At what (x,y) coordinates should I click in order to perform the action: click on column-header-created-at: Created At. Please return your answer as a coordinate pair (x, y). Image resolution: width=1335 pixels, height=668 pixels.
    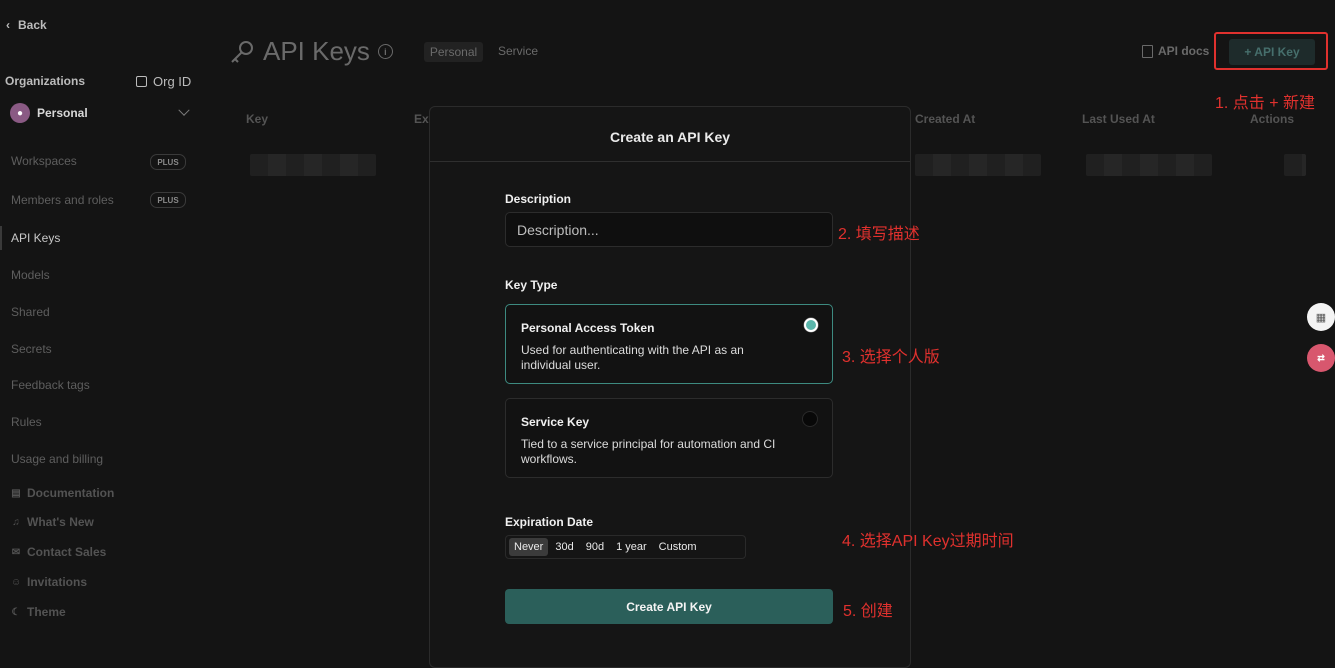
    Looking at the image, I should click on (945, 119).